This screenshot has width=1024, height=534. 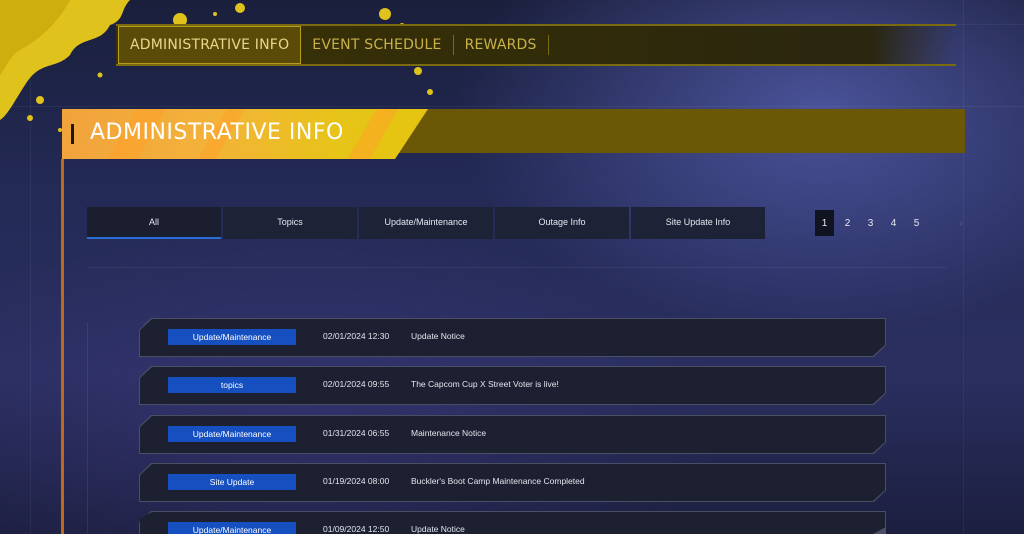 What do you see at coordinates (501, 45) in the screenshot?
I see `nav-tab-rewards: REWARDS` at bounding box center [501, 45].